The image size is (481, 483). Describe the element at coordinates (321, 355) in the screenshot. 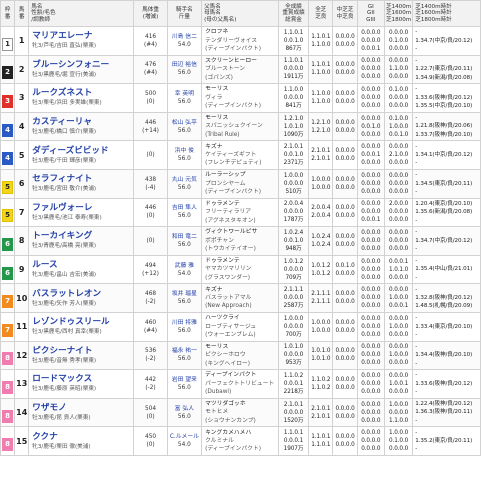

I see `turf-record: 1.0.1.0 1.0.1.0` at that location.